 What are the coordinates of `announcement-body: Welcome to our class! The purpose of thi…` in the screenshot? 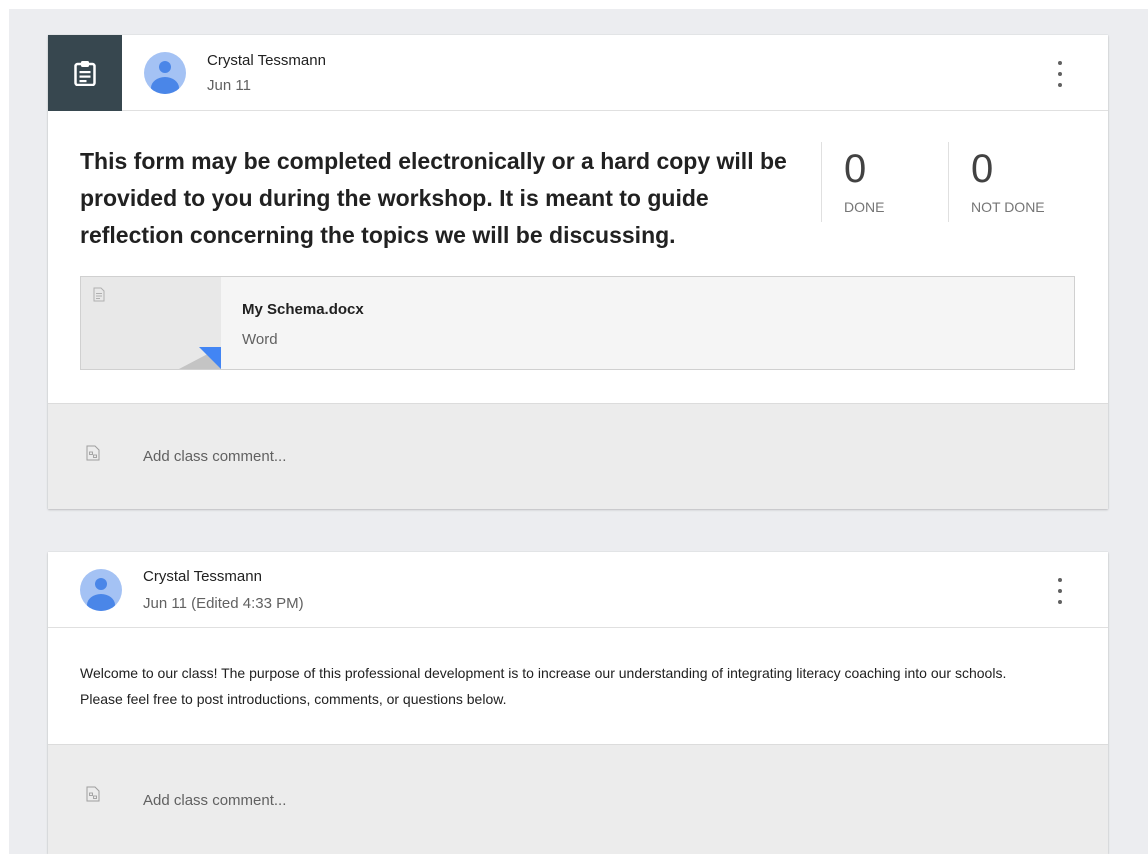 It's located at (543, 686).